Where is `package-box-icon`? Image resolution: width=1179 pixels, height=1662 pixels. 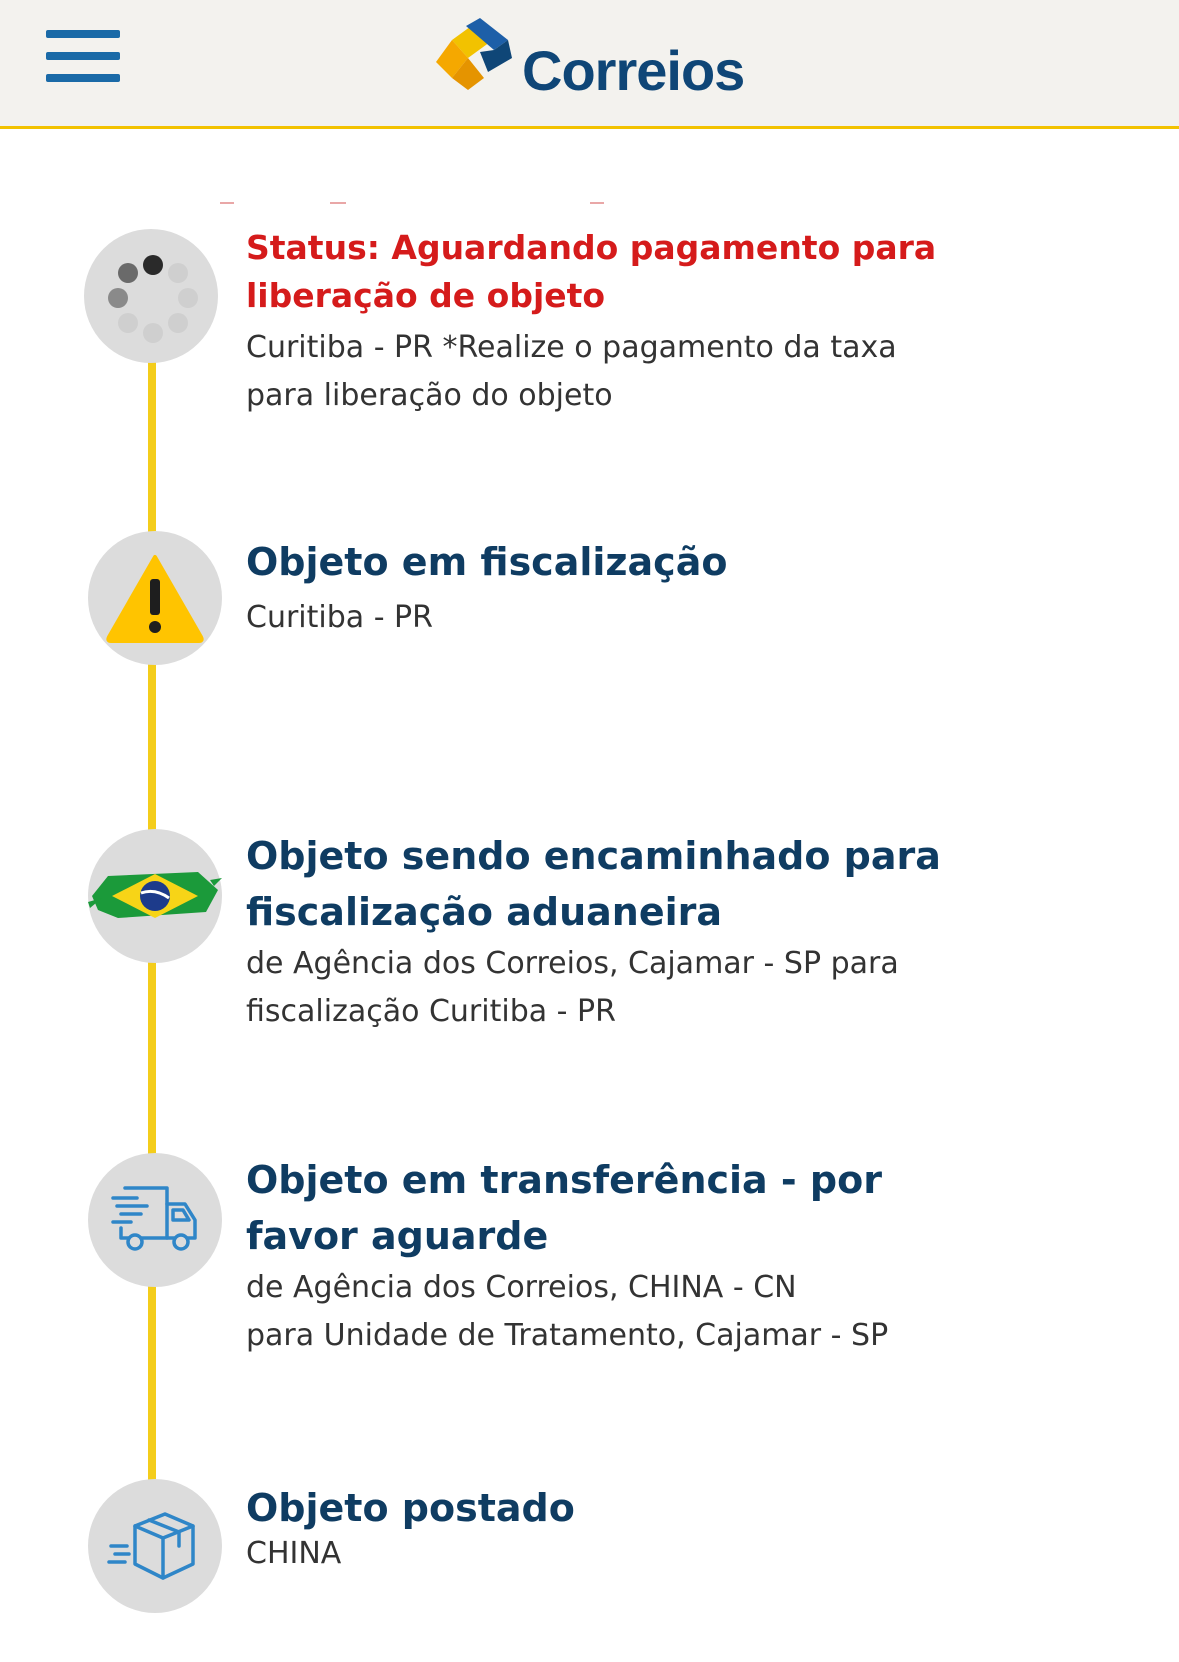
package-box-icon is located at coordinates (151, 1546).